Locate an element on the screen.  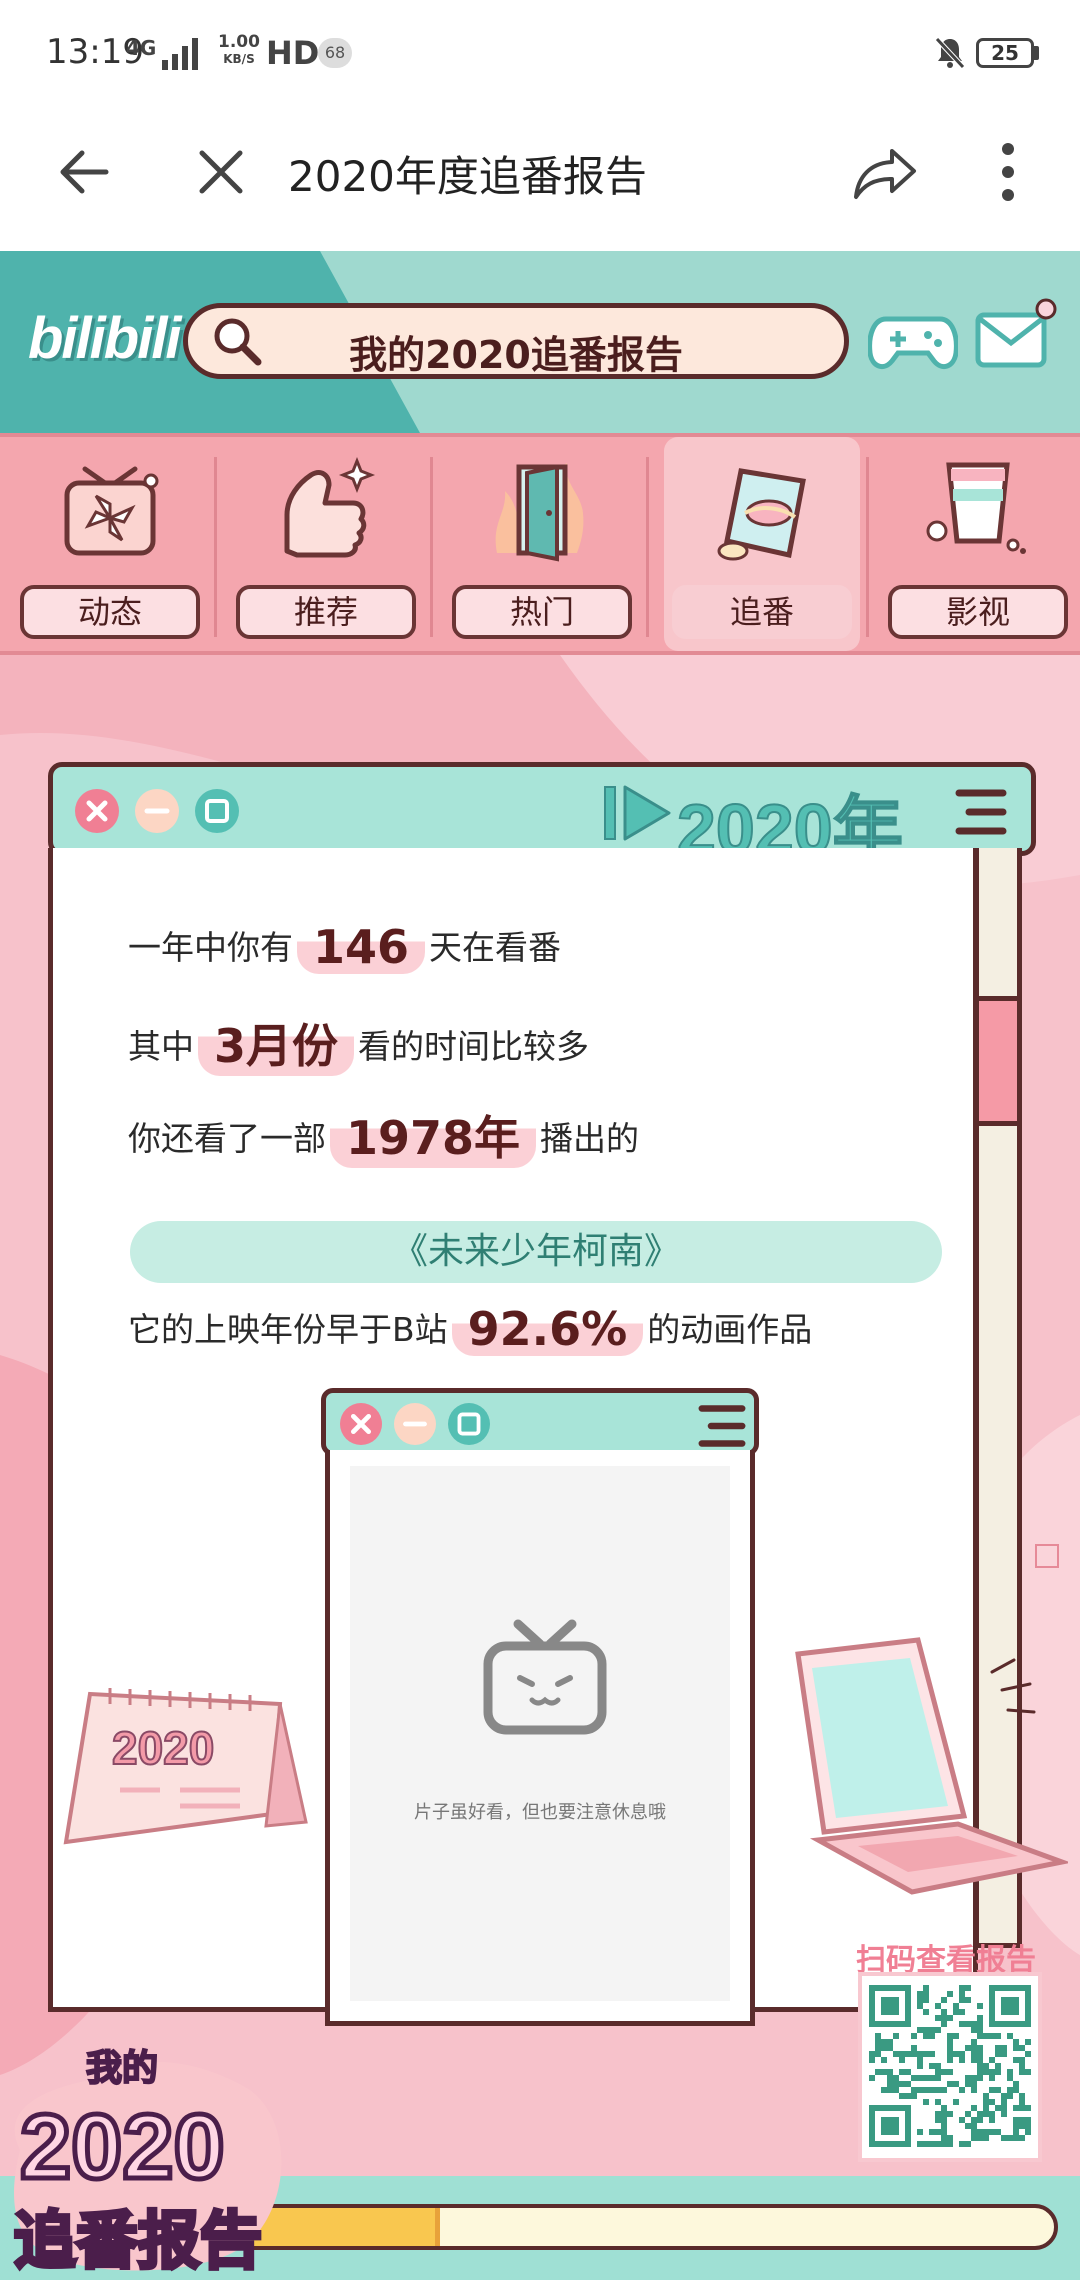
player-close-button is located at coordinates (361, 1424).